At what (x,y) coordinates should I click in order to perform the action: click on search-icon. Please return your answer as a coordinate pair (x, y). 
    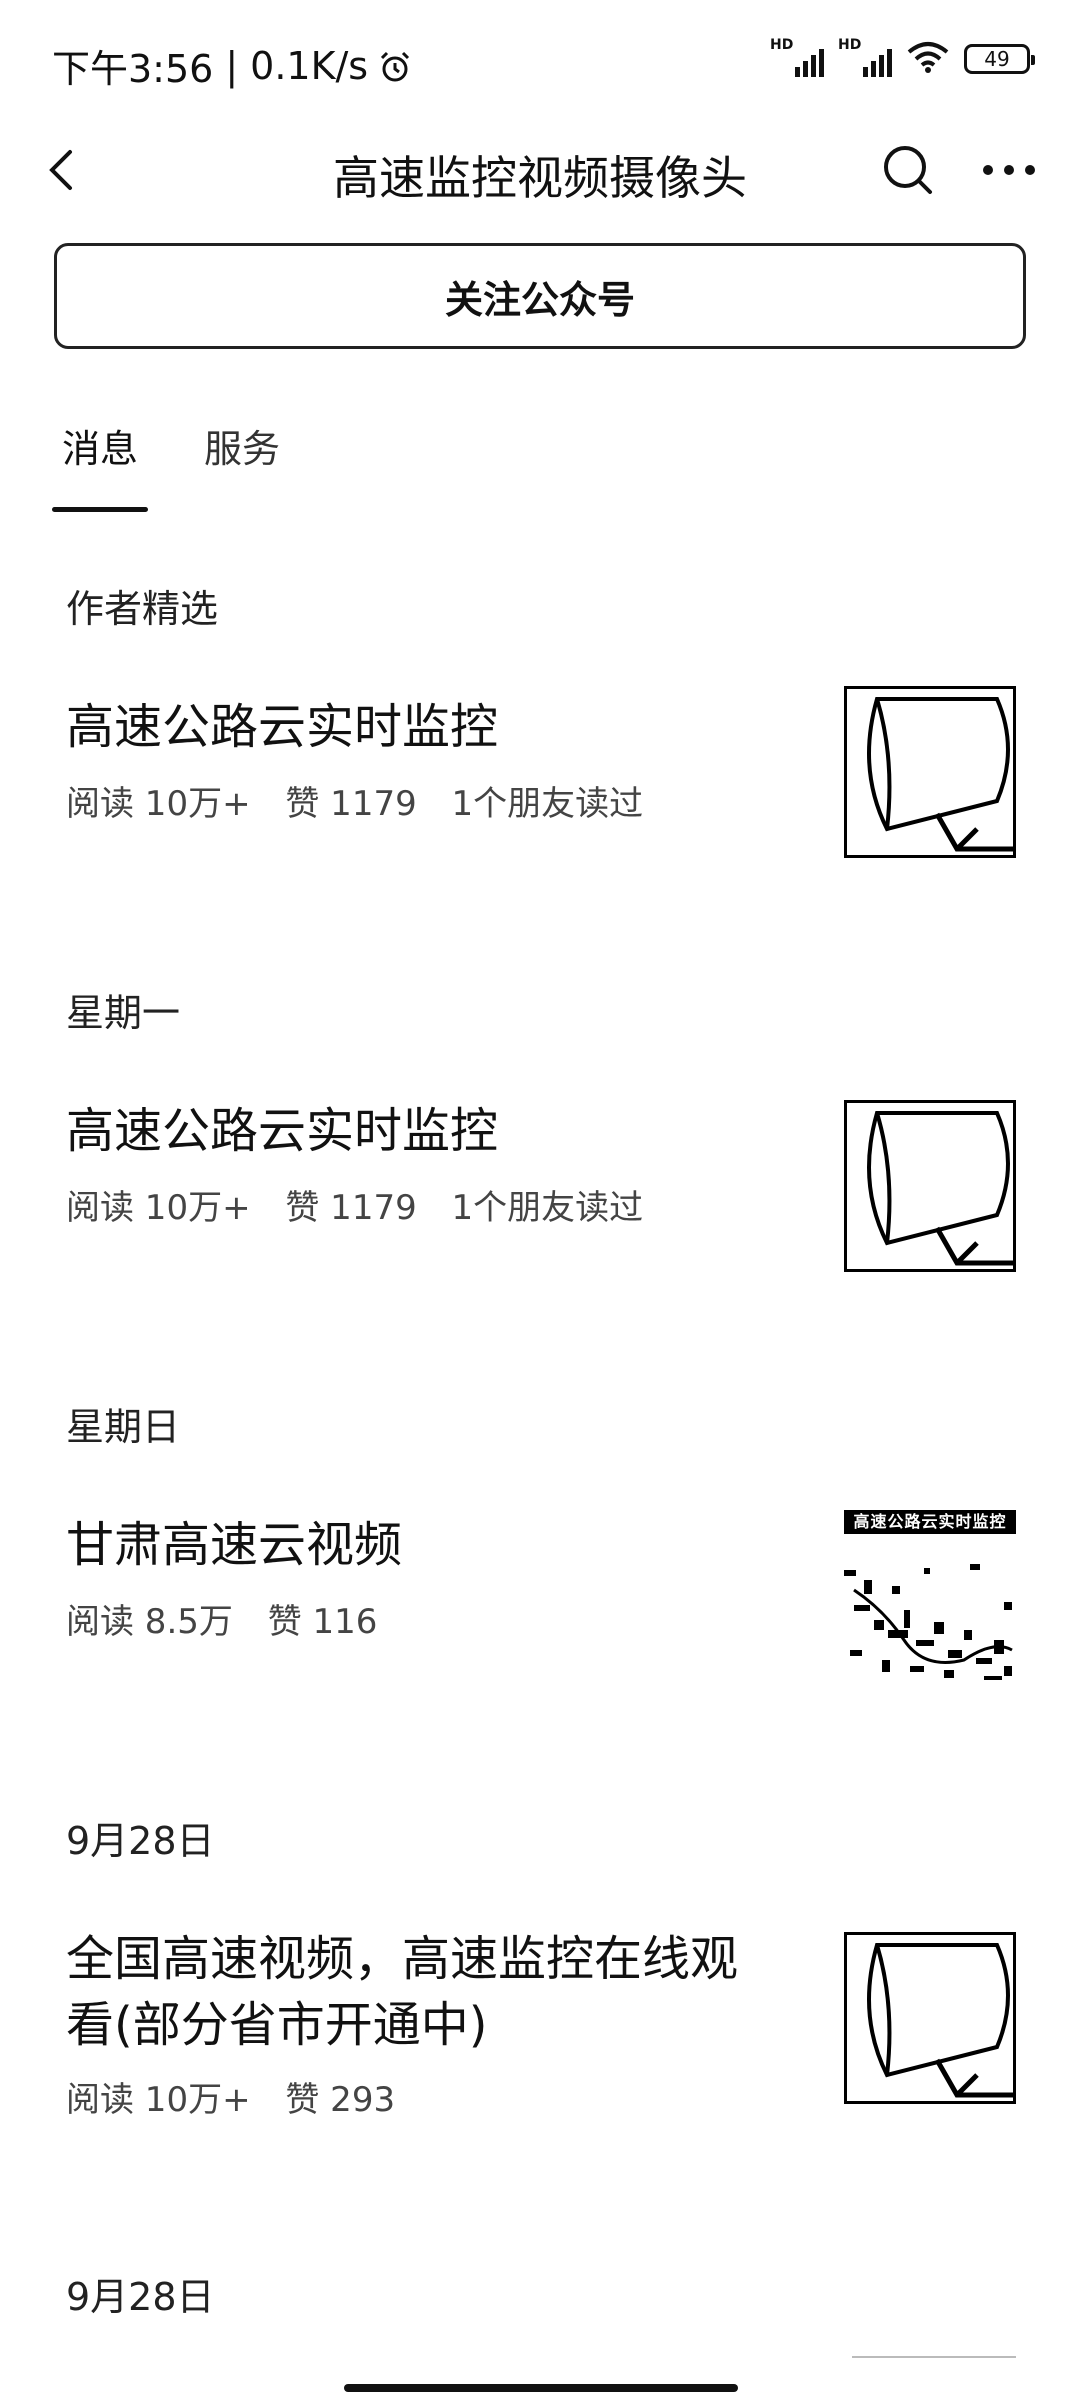
    Looking at the image, I should click on (908, 170).